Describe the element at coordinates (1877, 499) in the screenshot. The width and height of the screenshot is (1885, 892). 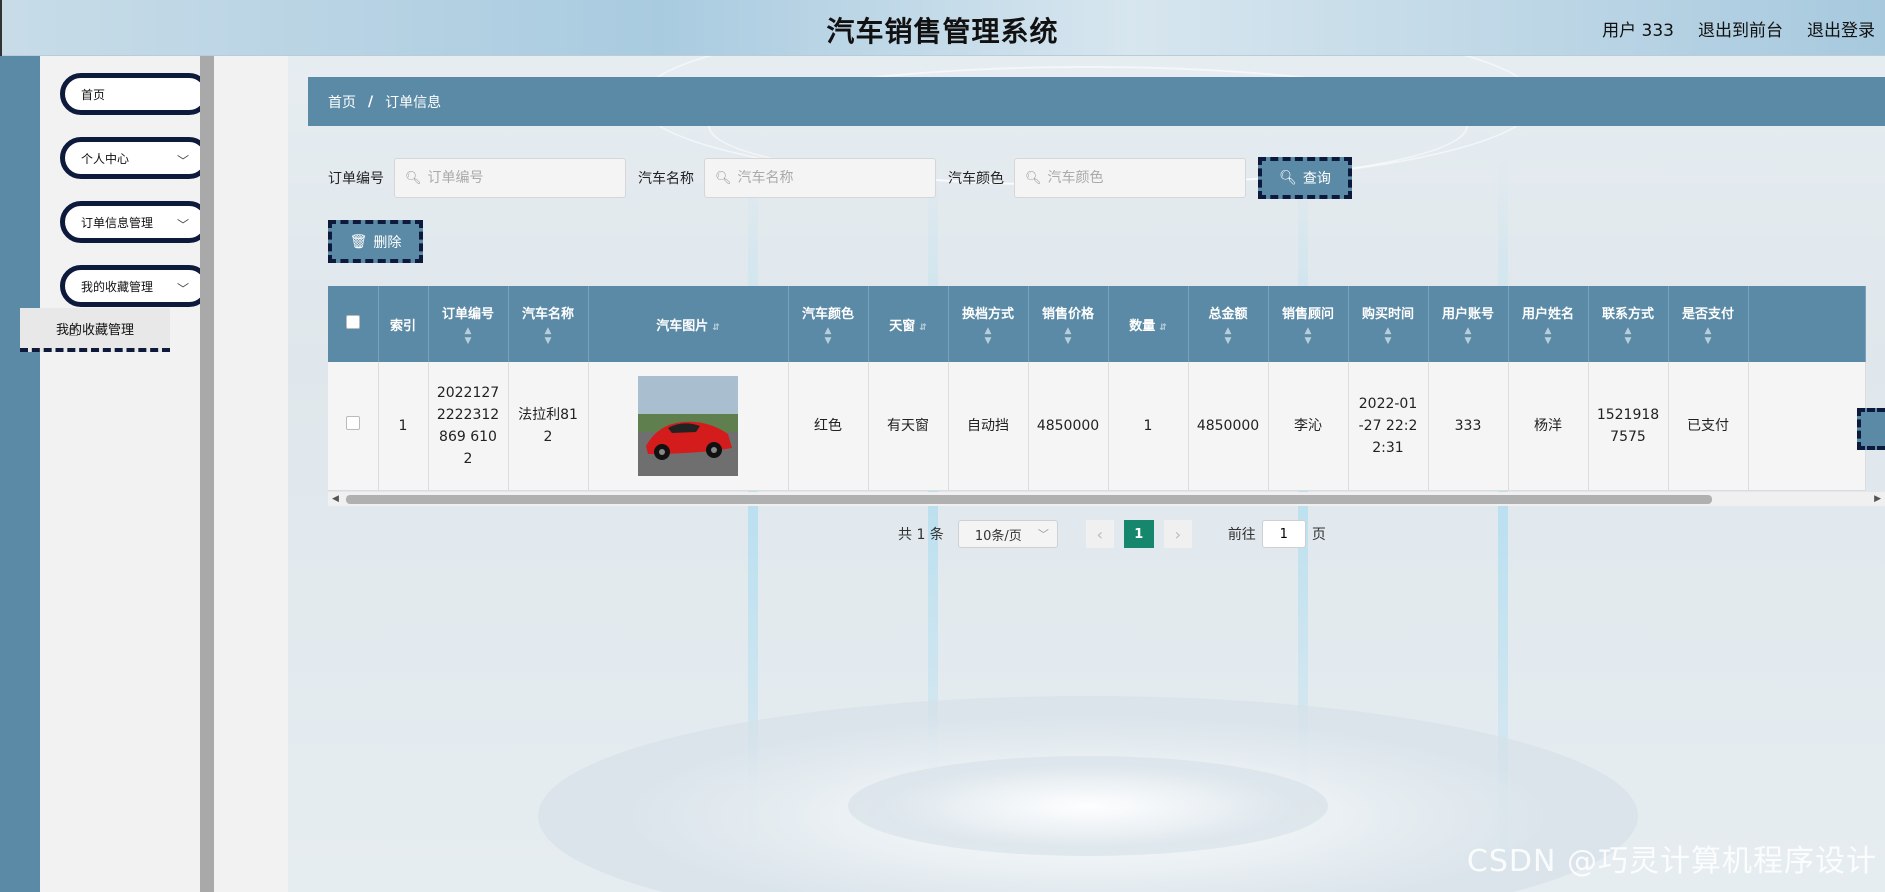
I see `scroll-right-icon: ▶` at that location.